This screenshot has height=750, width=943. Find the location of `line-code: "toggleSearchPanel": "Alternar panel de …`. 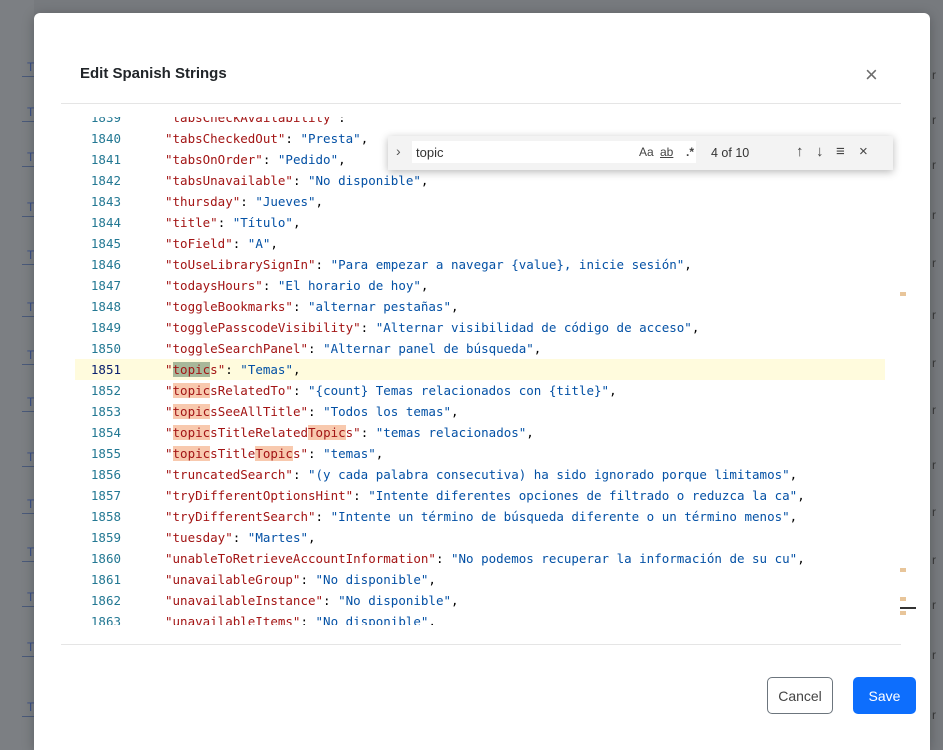

line-code: "toggleSearchPanel": "Alternar panel de … is located at coordinates (353, 348).